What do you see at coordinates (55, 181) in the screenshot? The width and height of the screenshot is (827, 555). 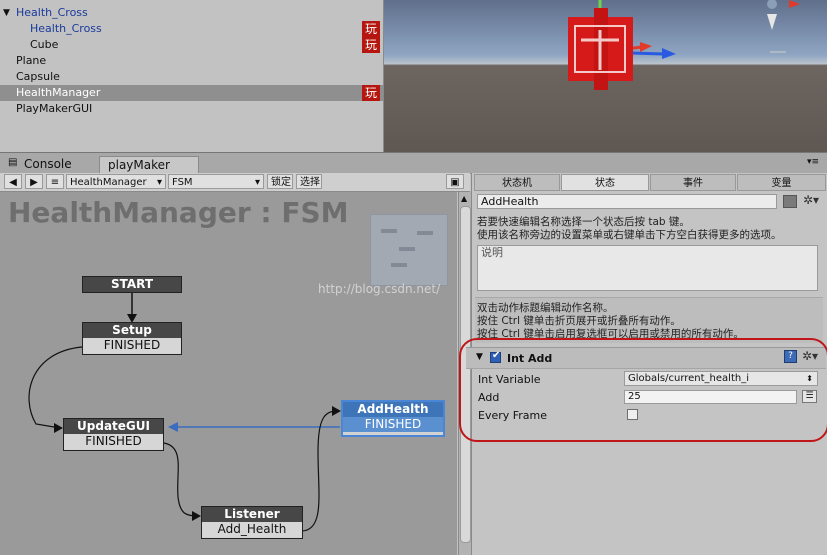 I see `menu-icon: ≡` at bounding box center [55, 181].